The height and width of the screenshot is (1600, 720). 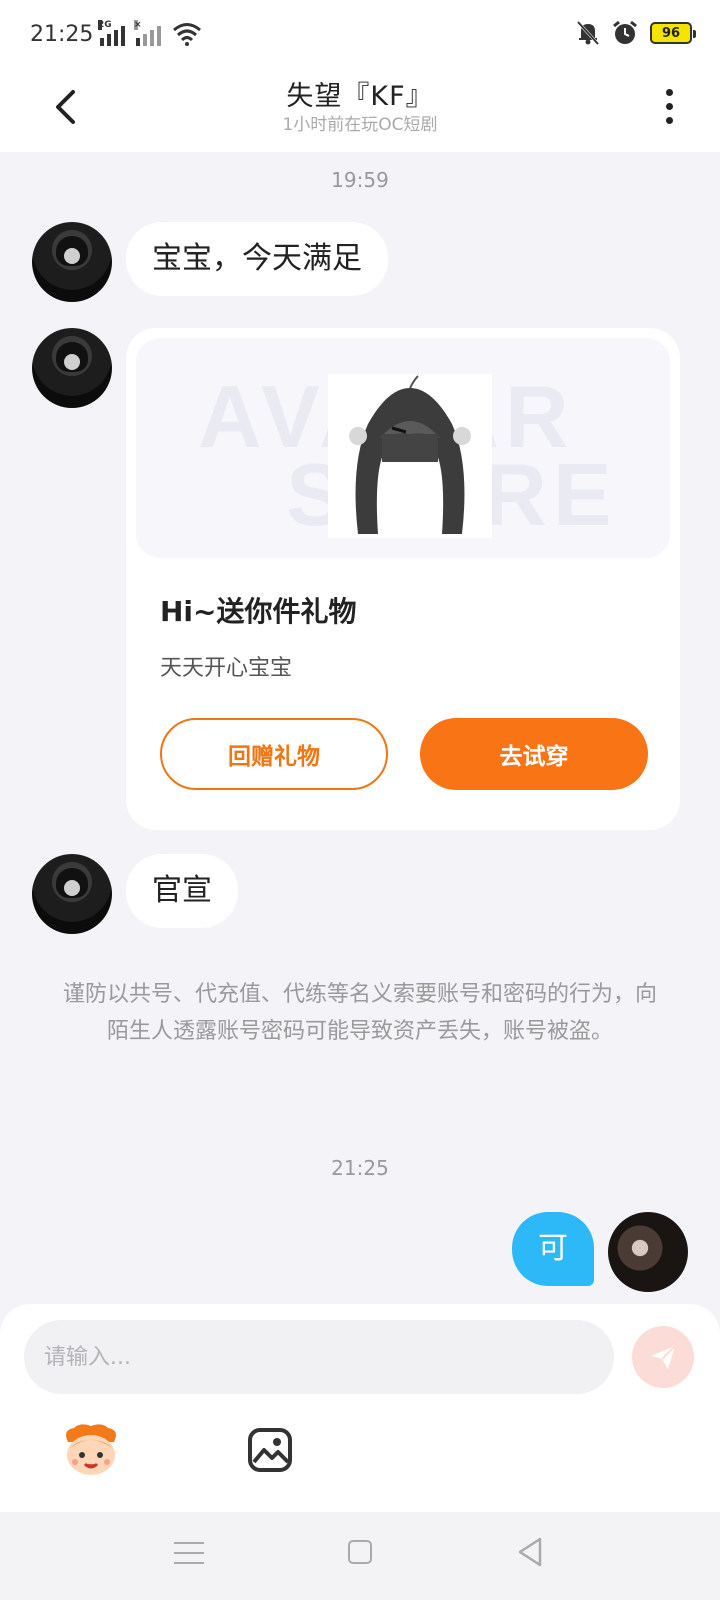 What do you see at coordinates (257, 259) in the screenshot?
I see `message-bubble: 宝宝，今天满足` at bounding box center [257, 259].